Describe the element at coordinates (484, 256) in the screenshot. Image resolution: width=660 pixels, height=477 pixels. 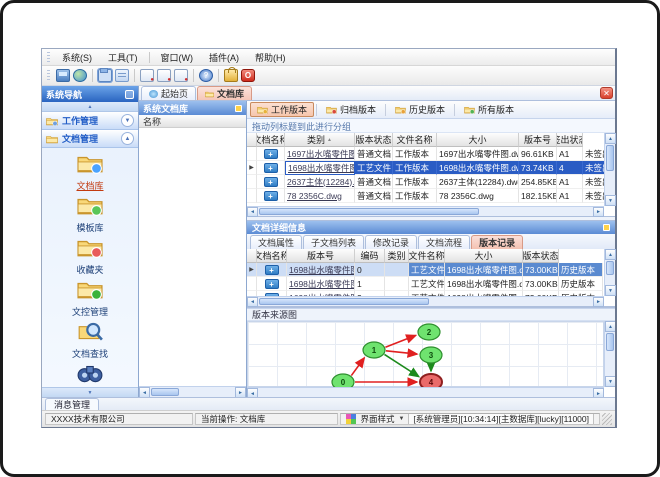
I see `column-header-5: 大小` at that location.